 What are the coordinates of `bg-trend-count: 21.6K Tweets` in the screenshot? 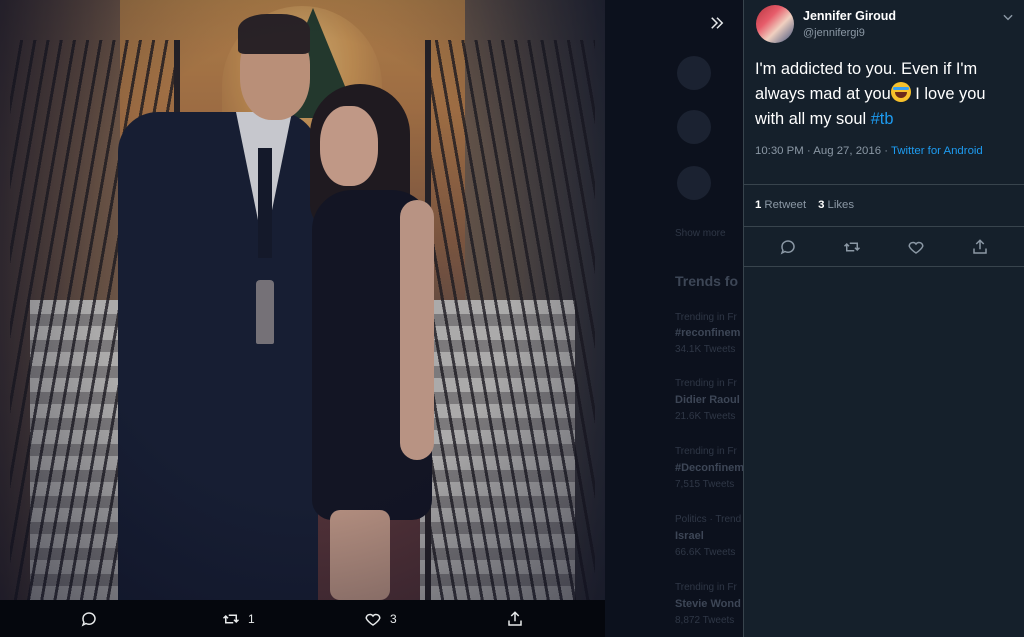 It's located at (705, 416).